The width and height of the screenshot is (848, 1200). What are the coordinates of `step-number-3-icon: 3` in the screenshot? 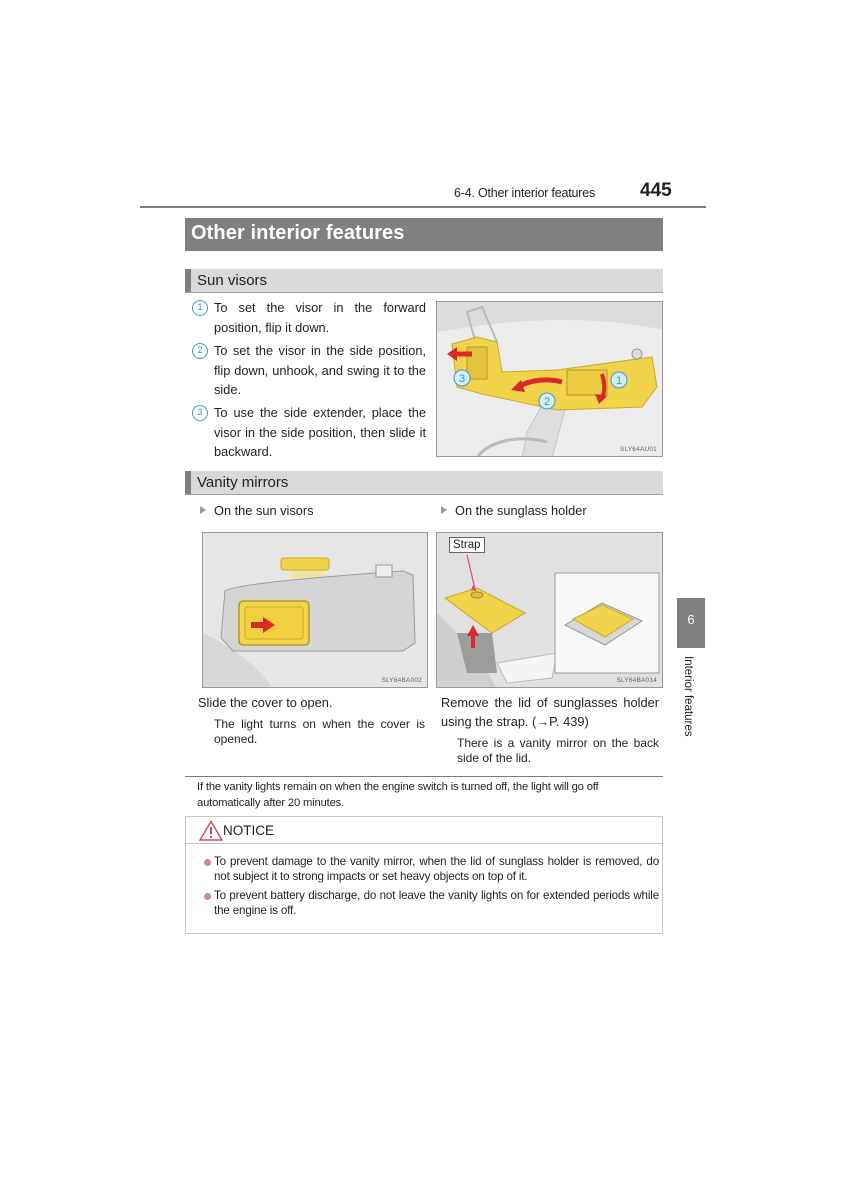 It's located at (200, 413).